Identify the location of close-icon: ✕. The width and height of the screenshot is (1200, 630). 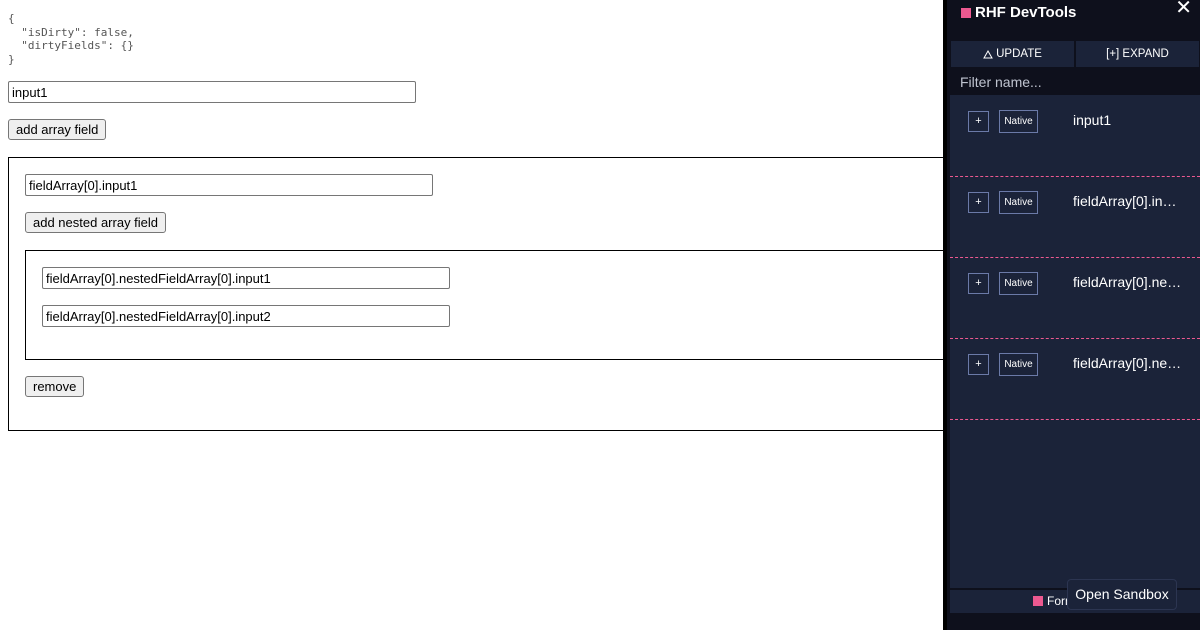
(1183, 9).